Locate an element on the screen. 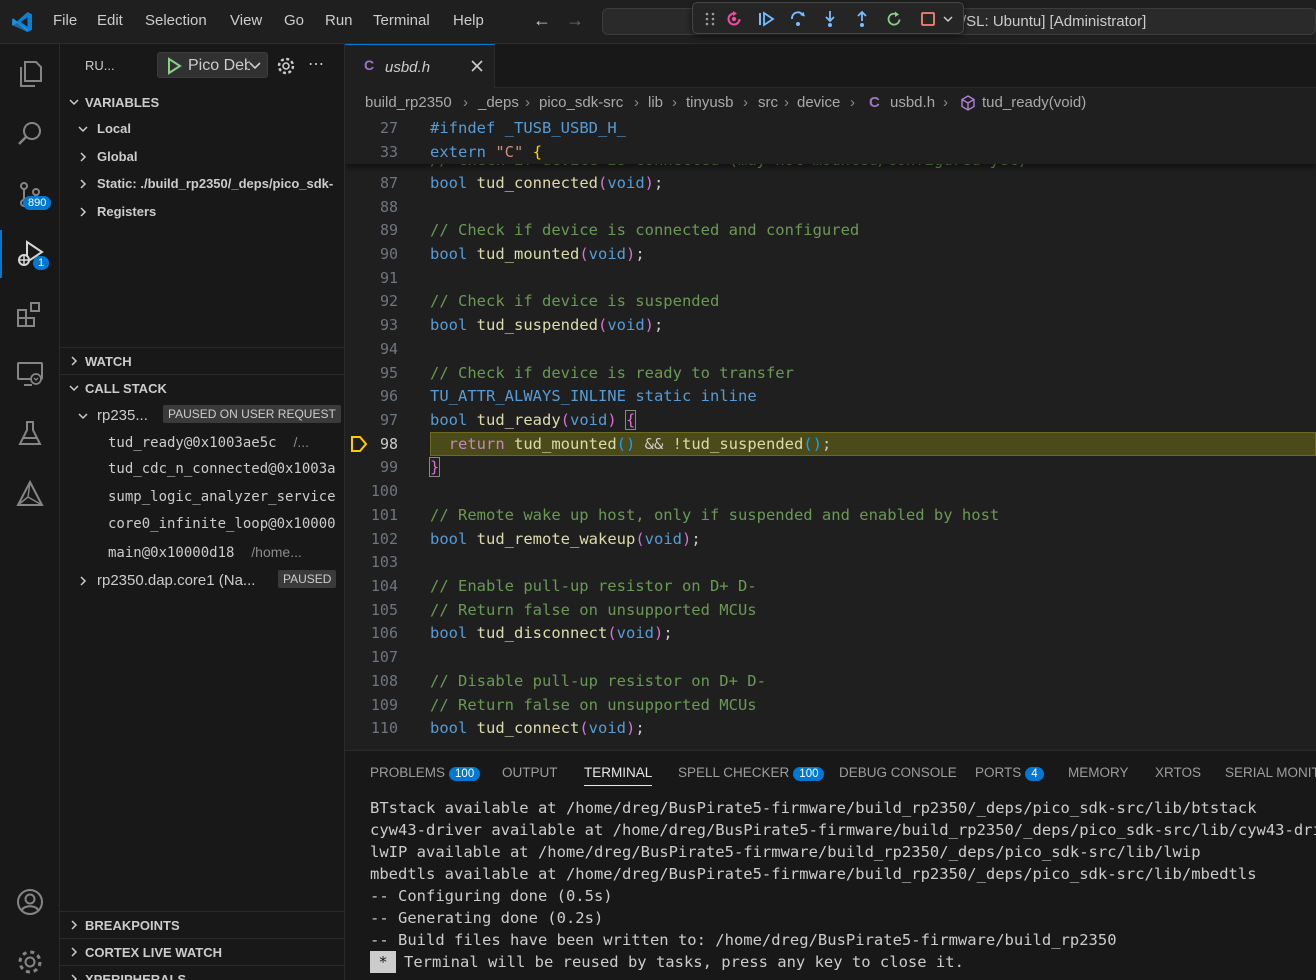 The image size is (1316, 980). code-row: 97 bool tud_ready(void) { is located at coordinates (830, 420).